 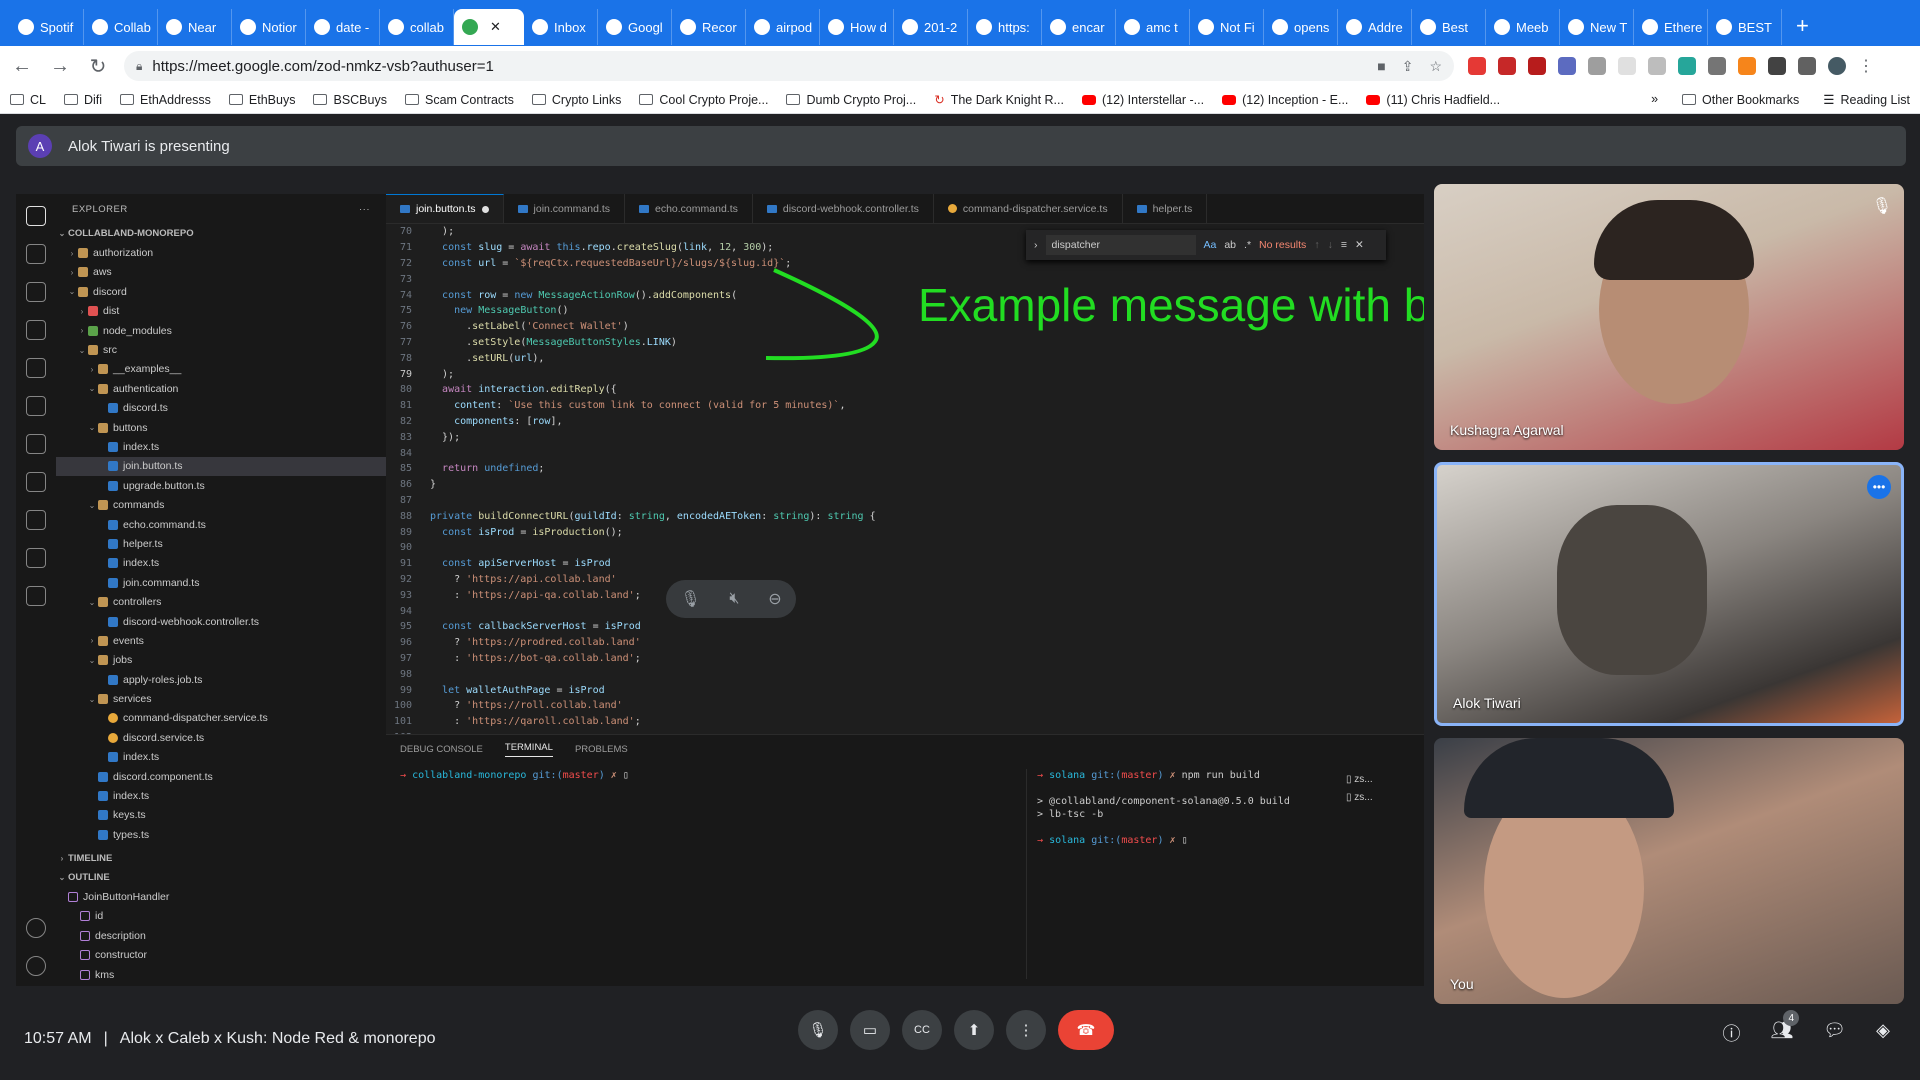 What do you see at coordinates (1120, 245) in the screenshot?
I see `find-input: dispatcher` at bounding box center [1120, 245].